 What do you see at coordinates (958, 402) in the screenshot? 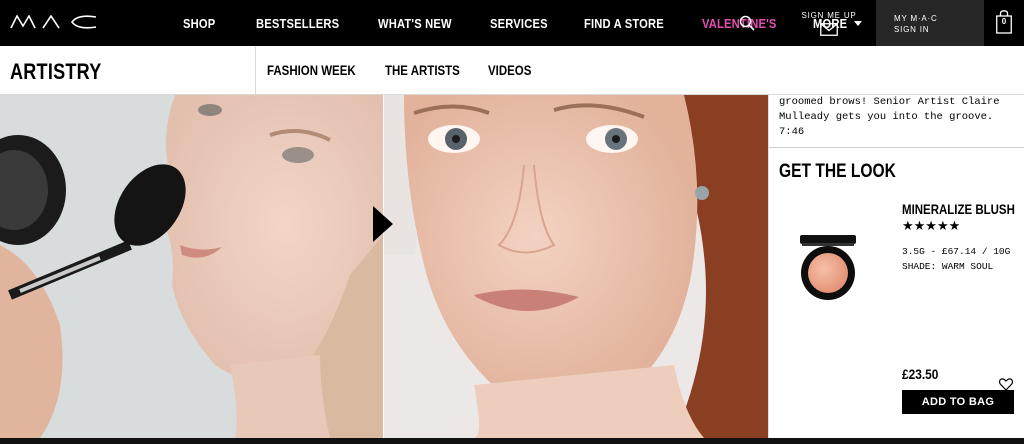
I see `add-to-bag-button: ADD TO BAG` at bounding box center [958, 402].